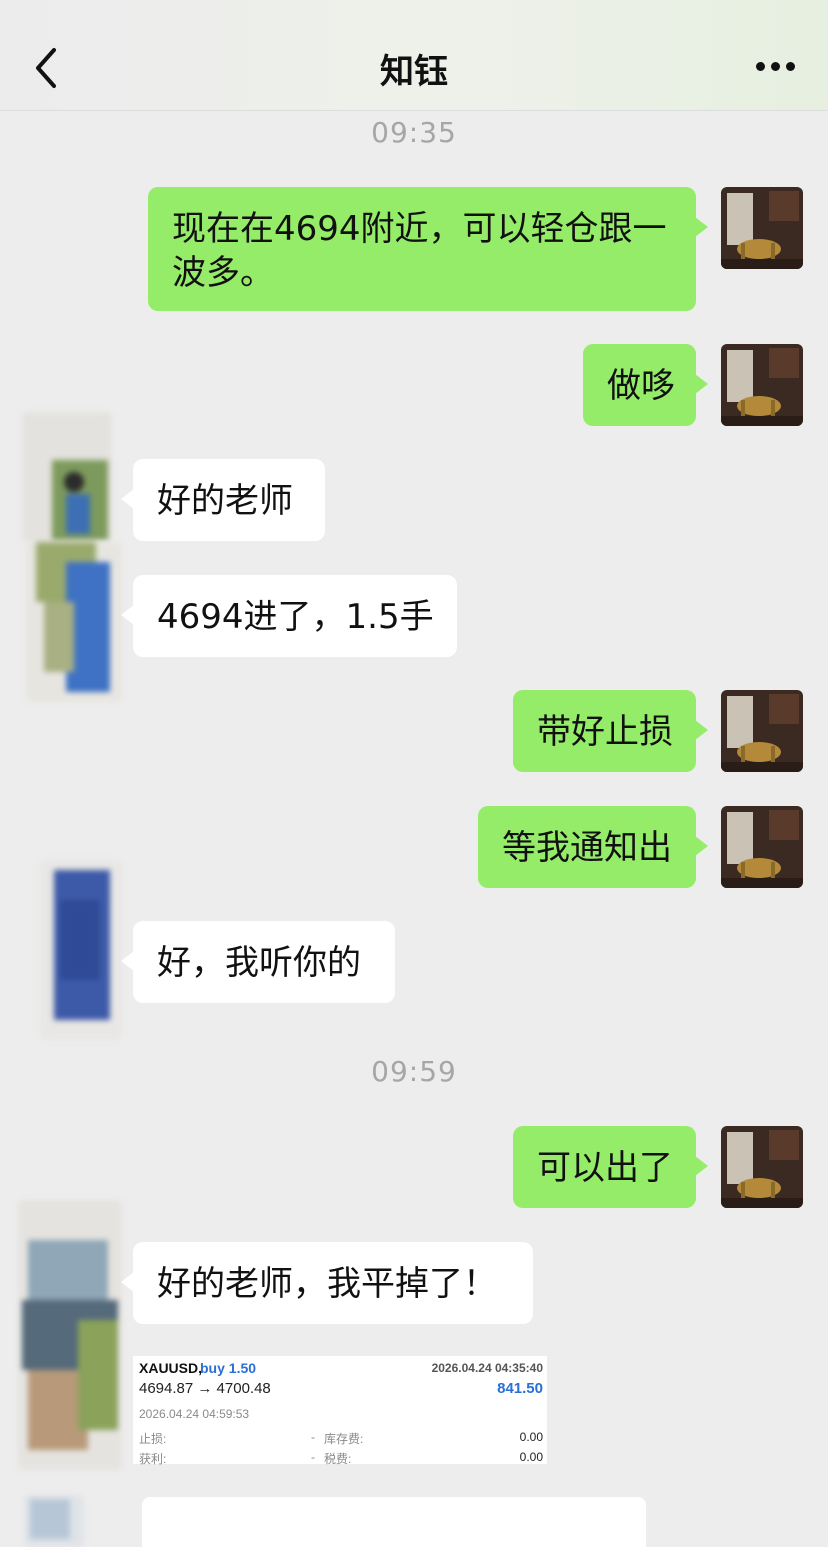 The height and width of the screenshot is (1547, 828). Describe the element at coordinates (223, 500) in the screenshot. I see `message-bubble-incoming: 好的老师` at that location.